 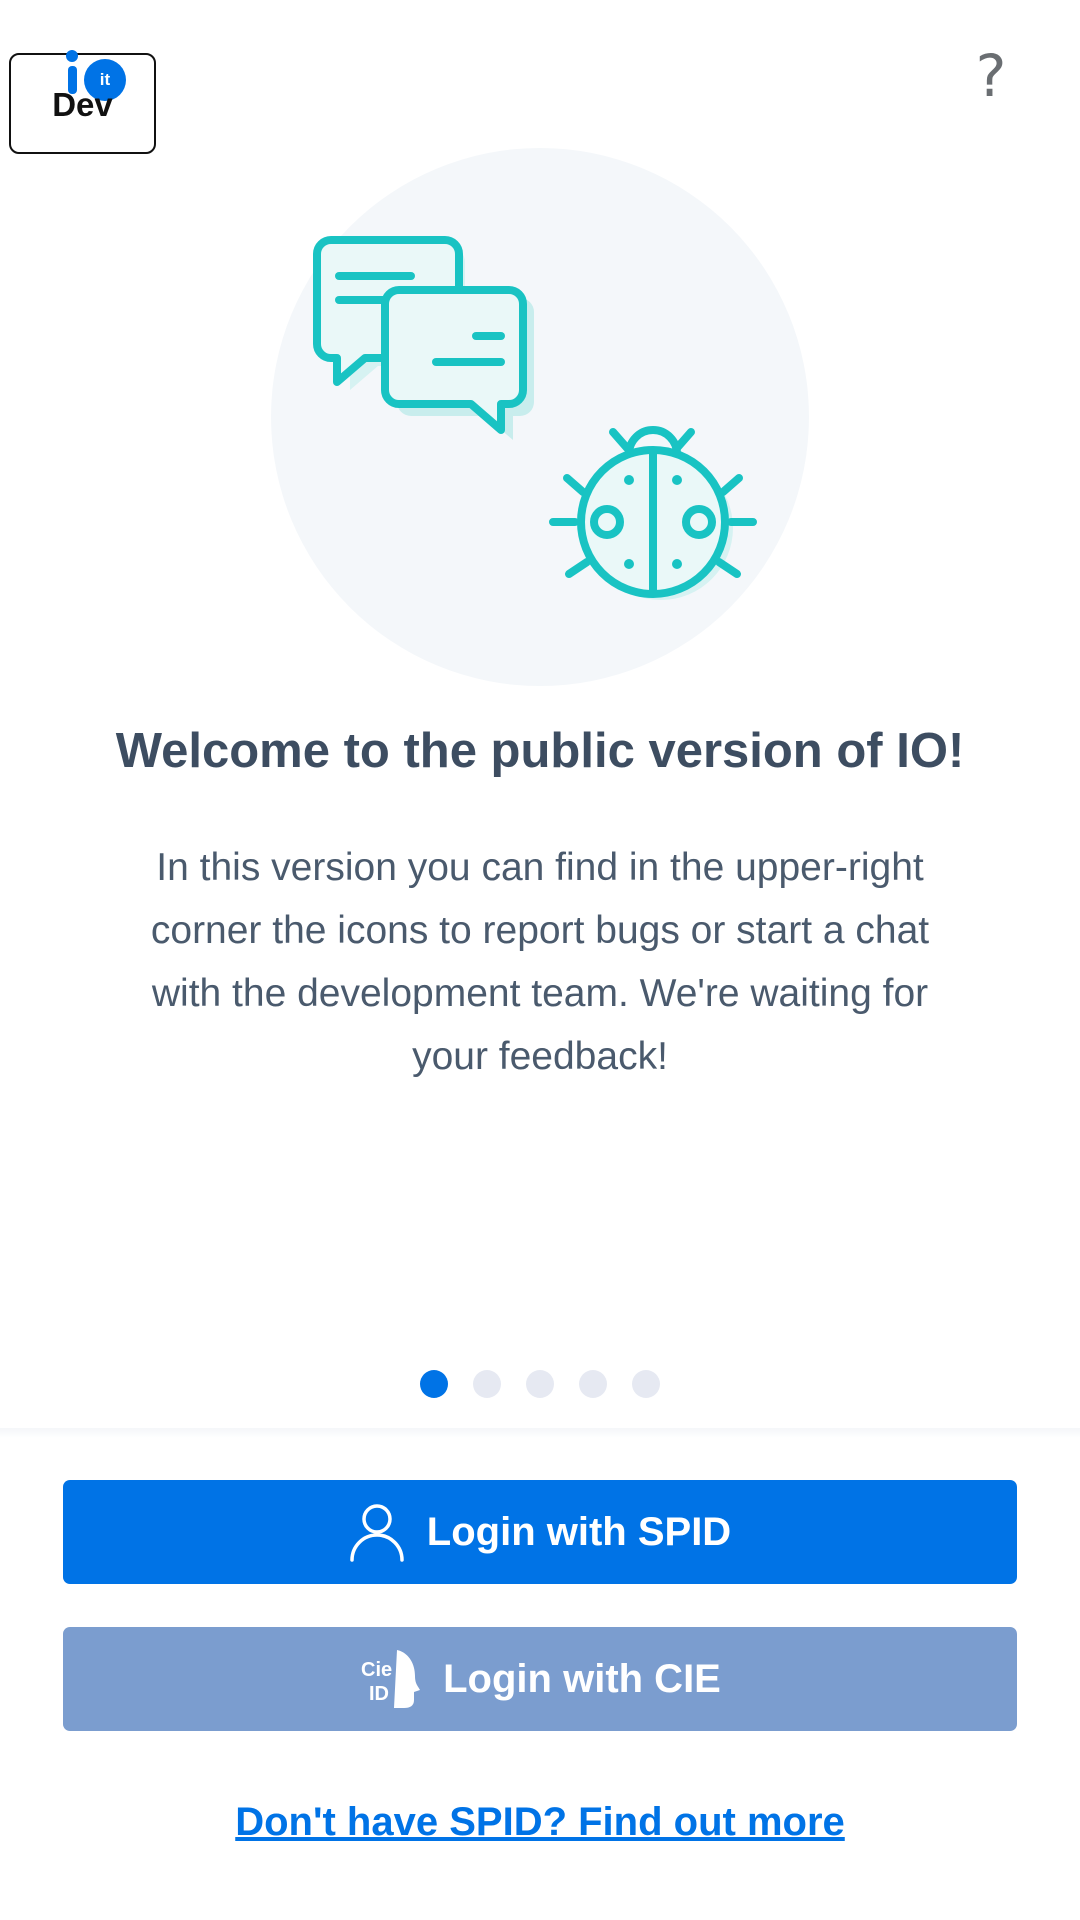 I want to click on app-dev-logo: it Dev, so click(x=82, y=102).